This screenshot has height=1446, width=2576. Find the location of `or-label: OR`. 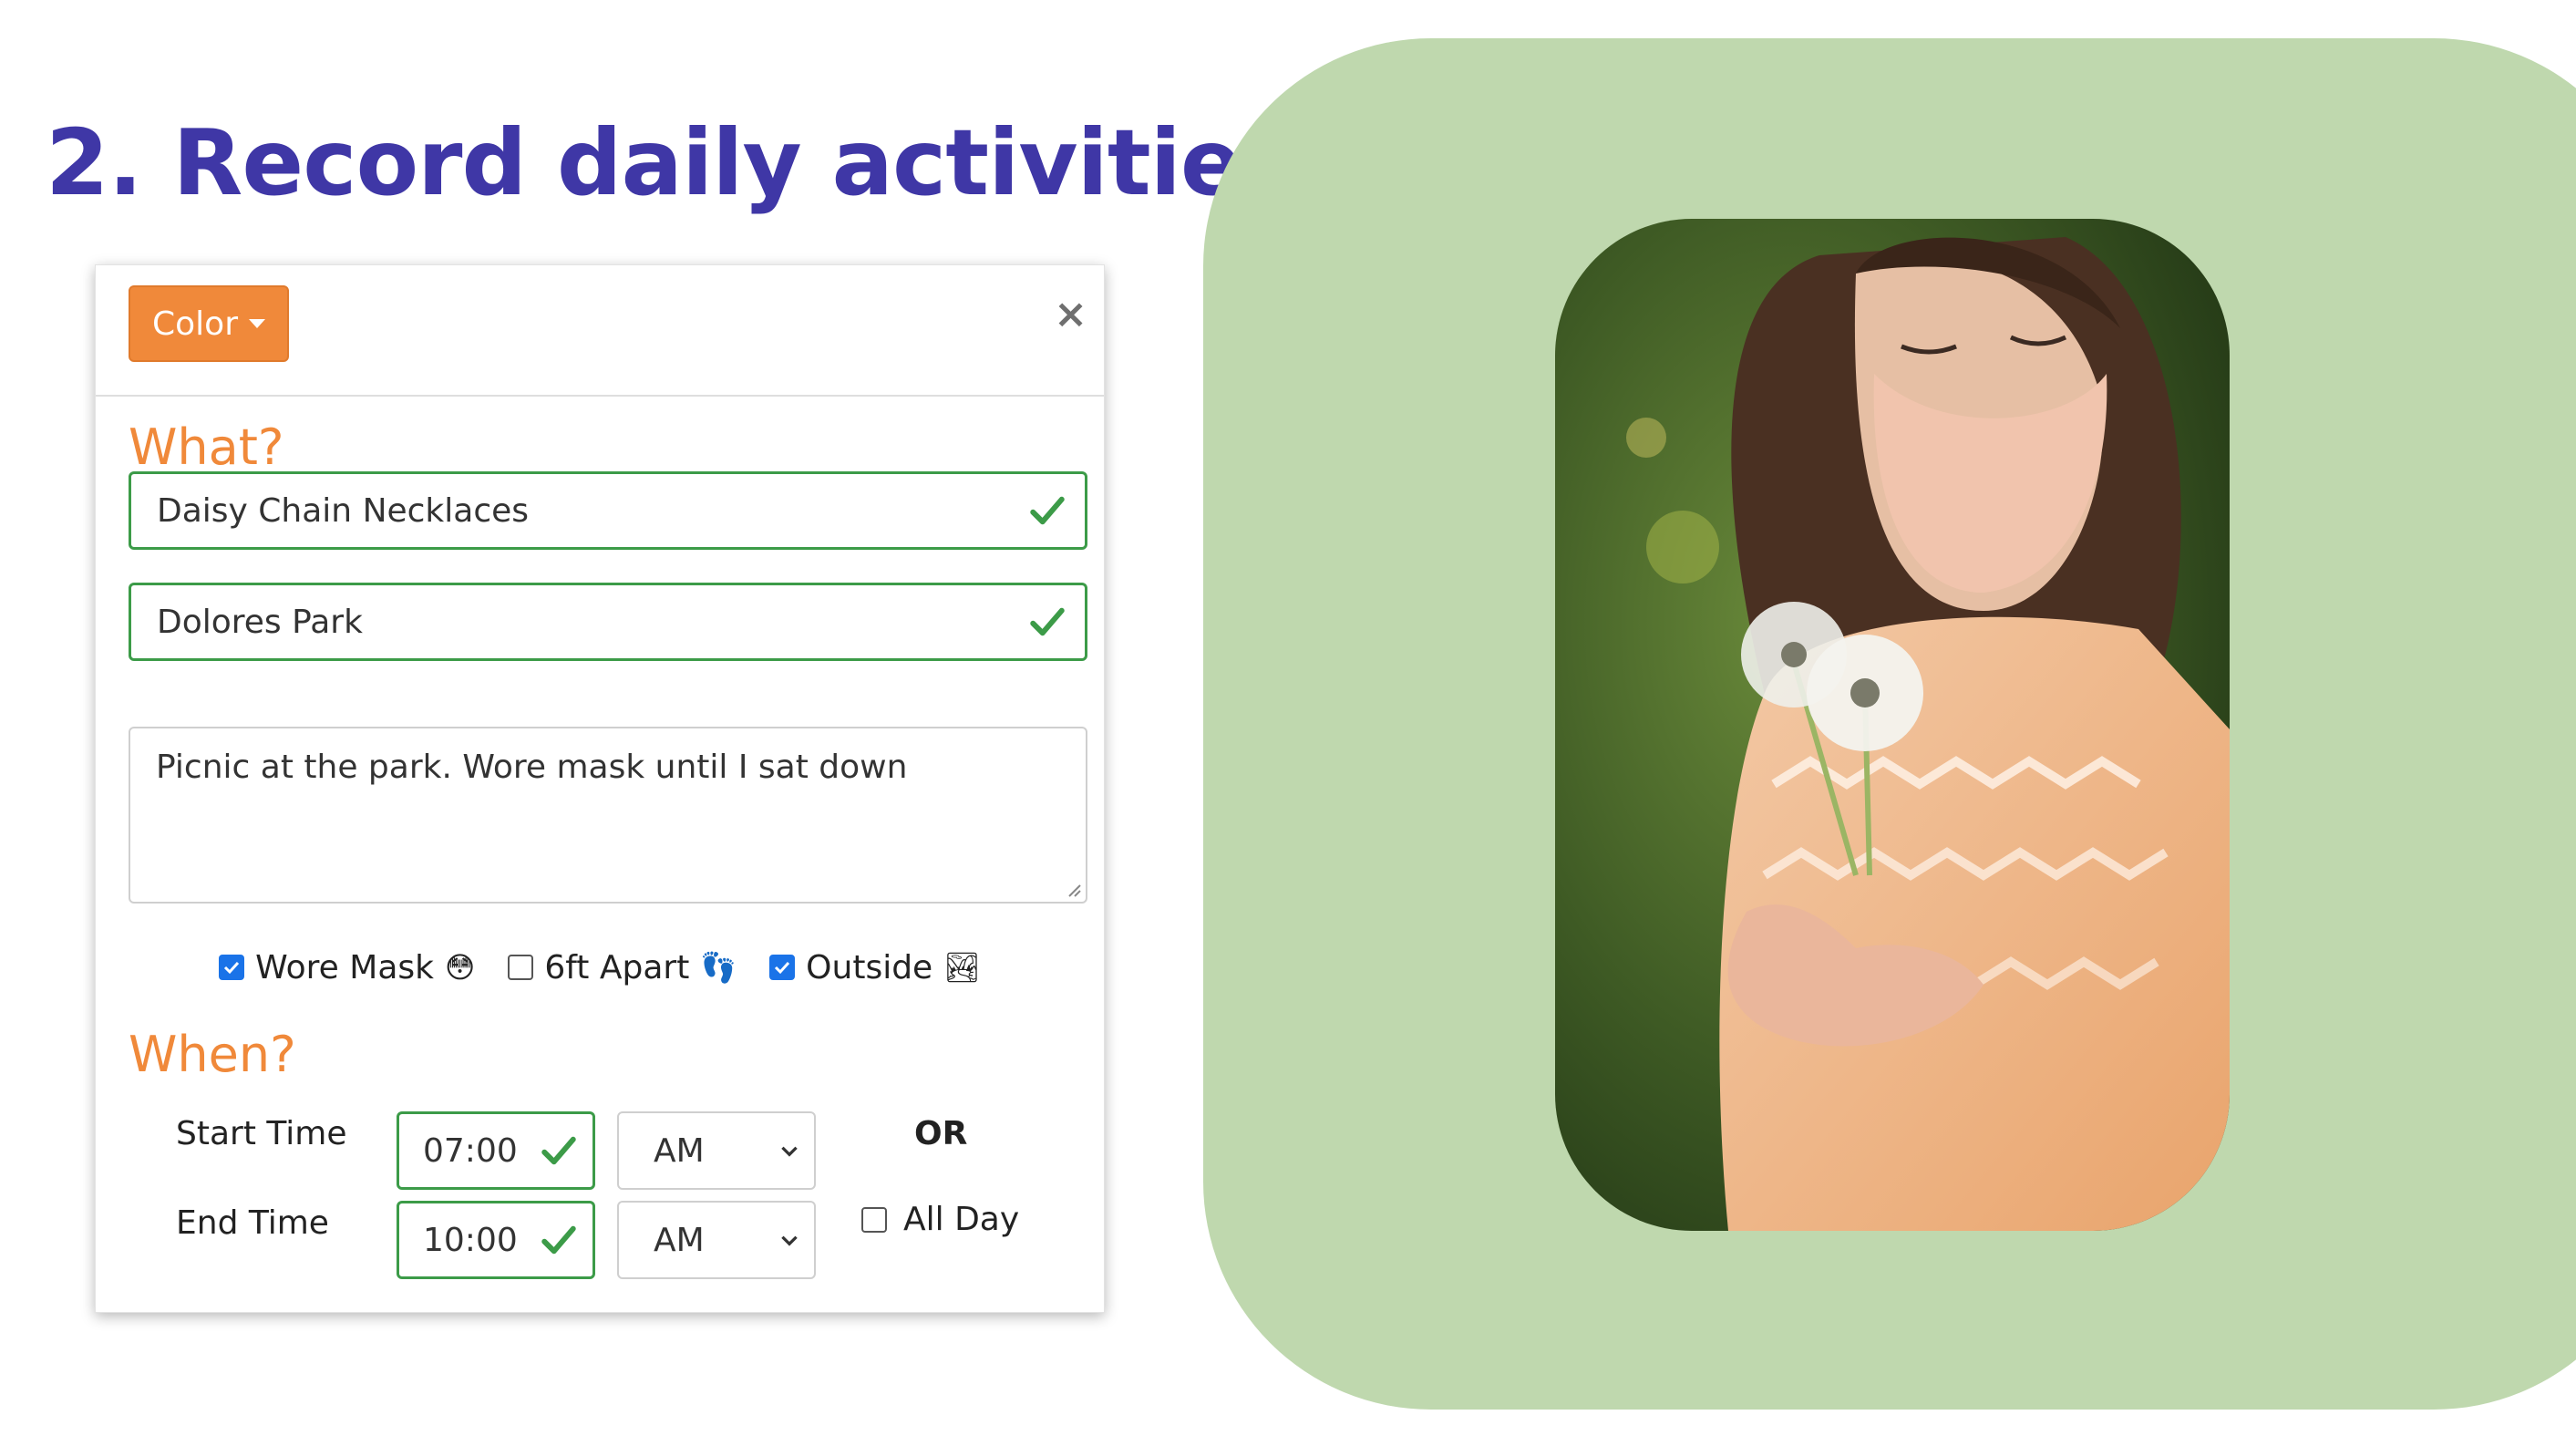

or-label: OR is located at coordinates (941, 1134).